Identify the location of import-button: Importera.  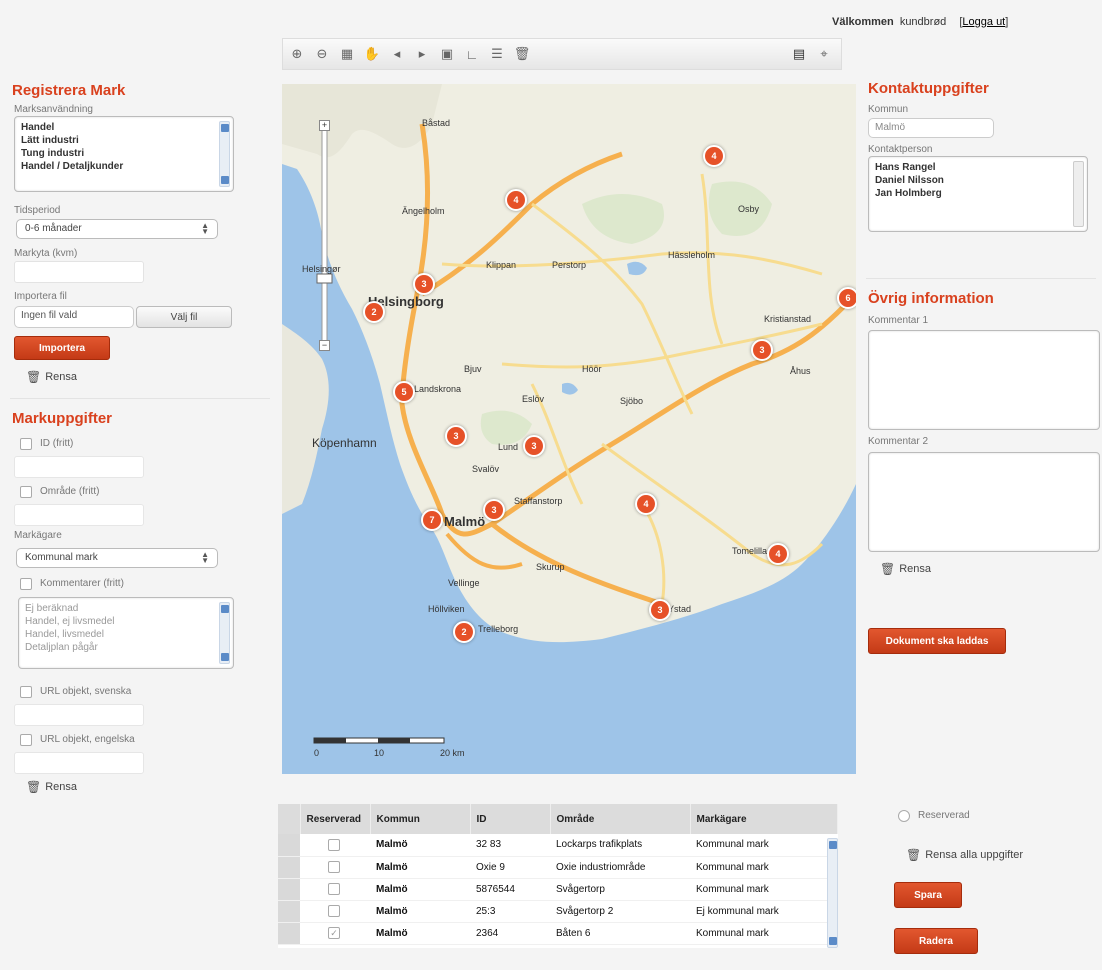
(62, 348).